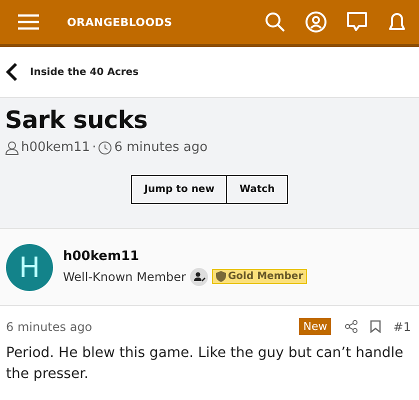  What do you see at coordinates (84, 72) in the screenshot?
I see `breadcrumb-link: Inside the 40 Acres` at bounding box center [84, 72].